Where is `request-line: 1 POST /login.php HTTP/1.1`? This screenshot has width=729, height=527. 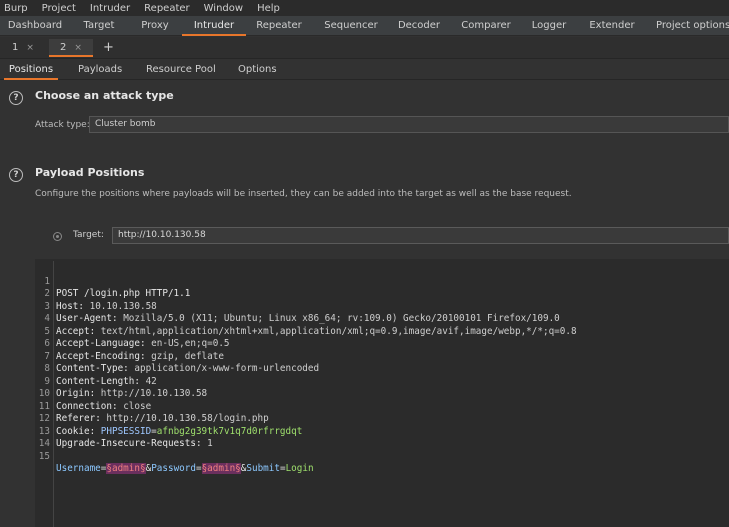
request-line: 1 POST /login.php HTTP/1.1 is located at coordinates (112, 281).